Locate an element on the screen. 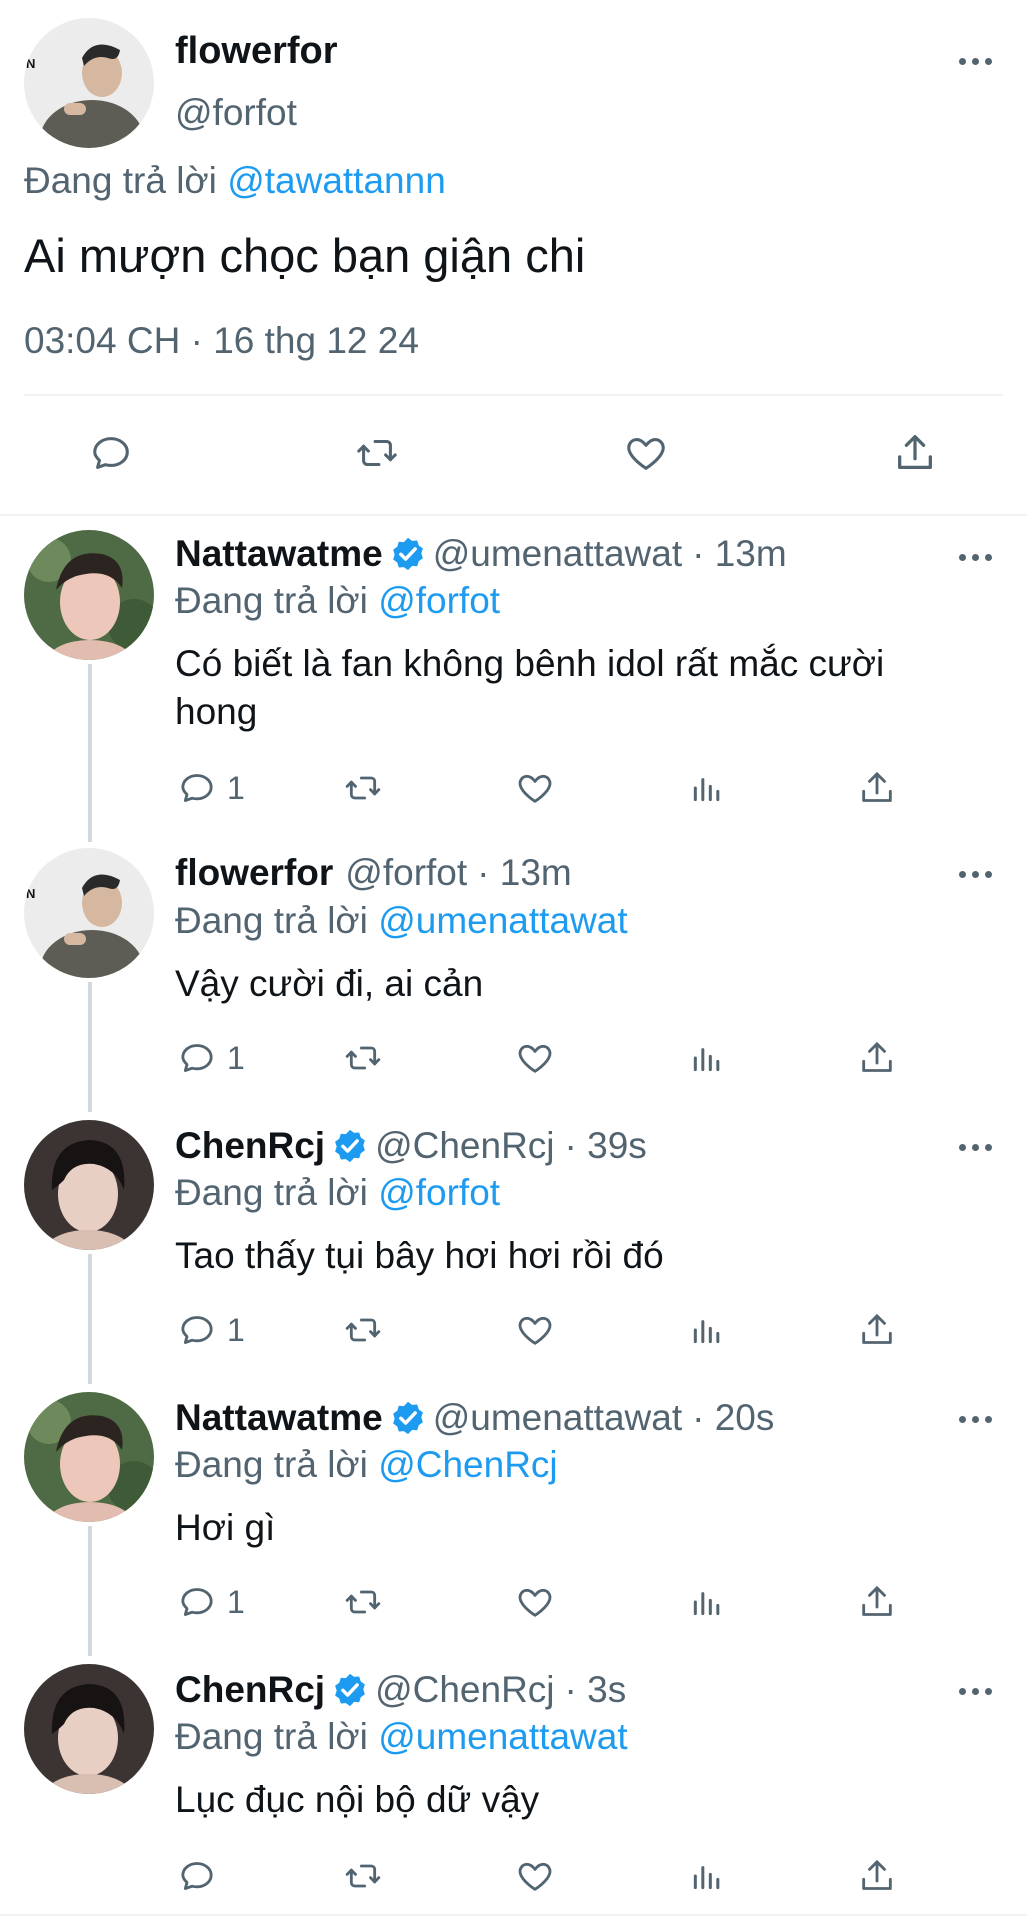  reply-text-line: Hơi gì is located at coordinates (225, 1527).